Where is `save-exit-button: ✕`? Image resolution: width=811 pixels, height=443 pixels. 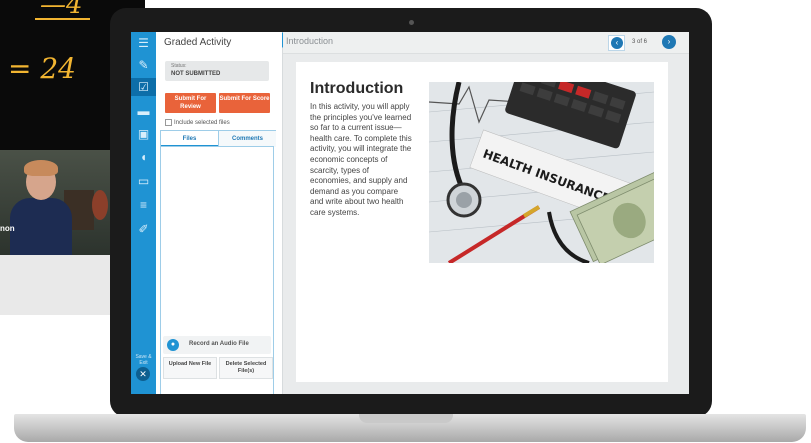 save-exit-button: ✕ is located at coordinates (143, 374).